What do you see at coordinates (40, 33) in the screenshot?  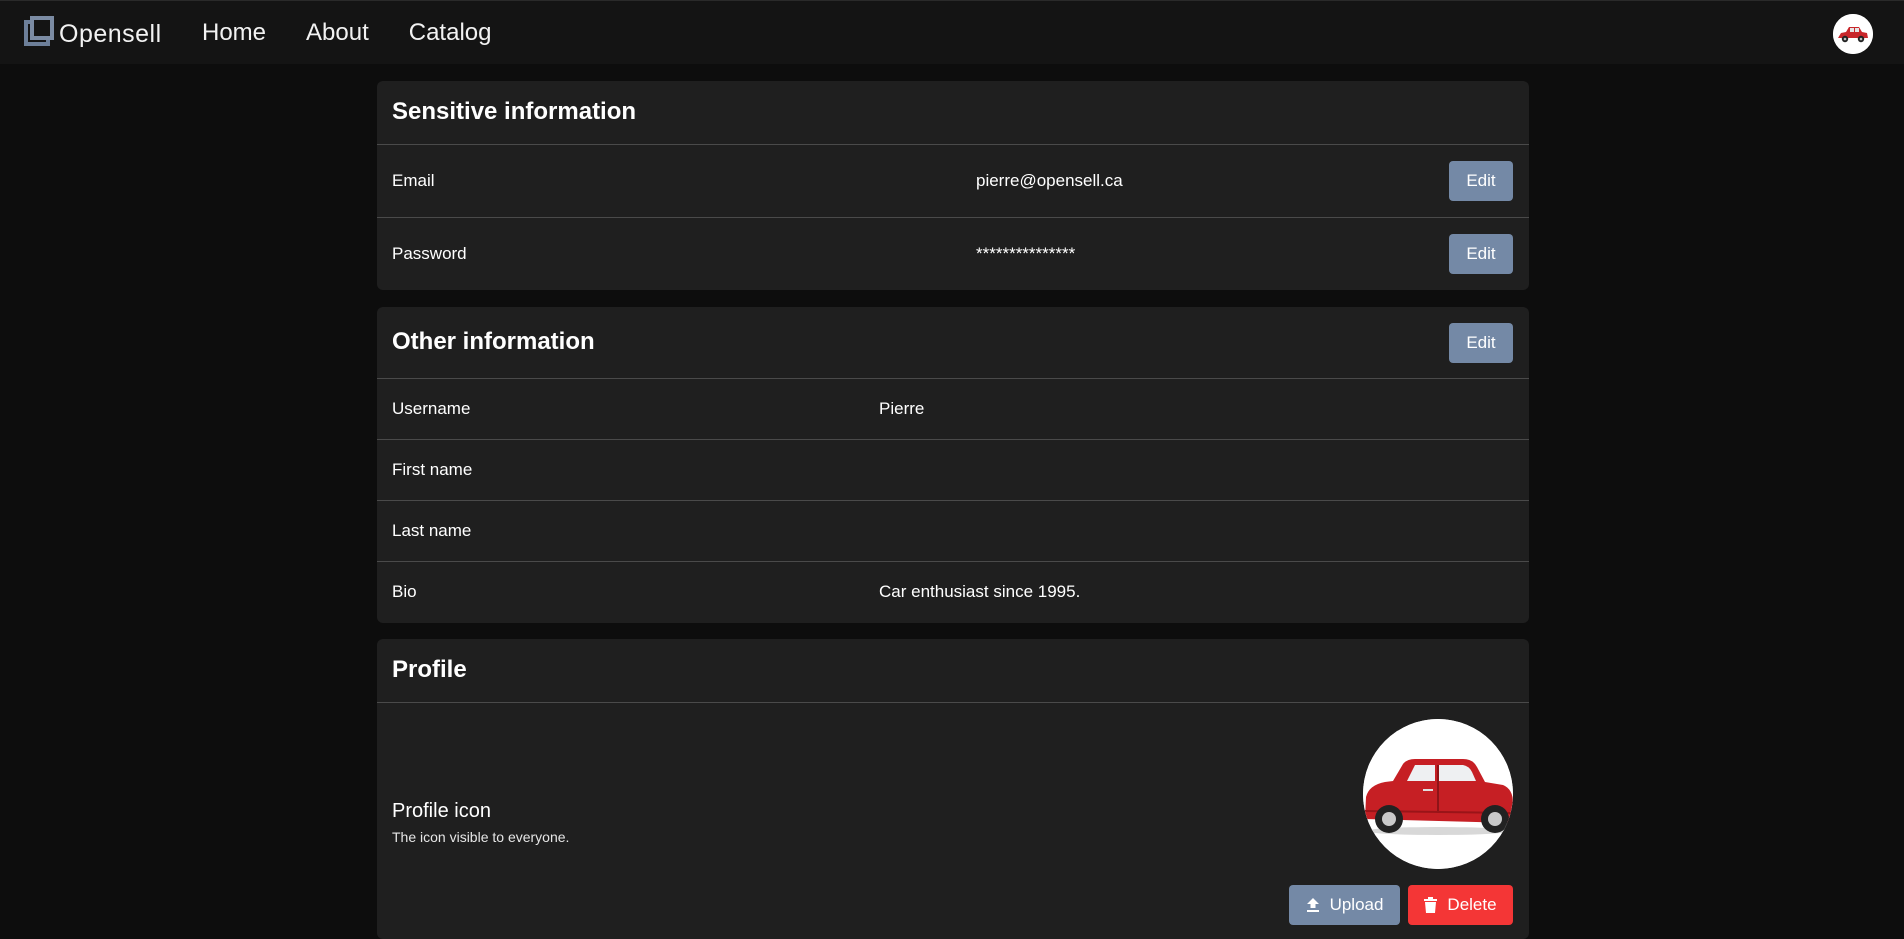 I see `opensell-logo-icon` at bounding box center [40, 33].